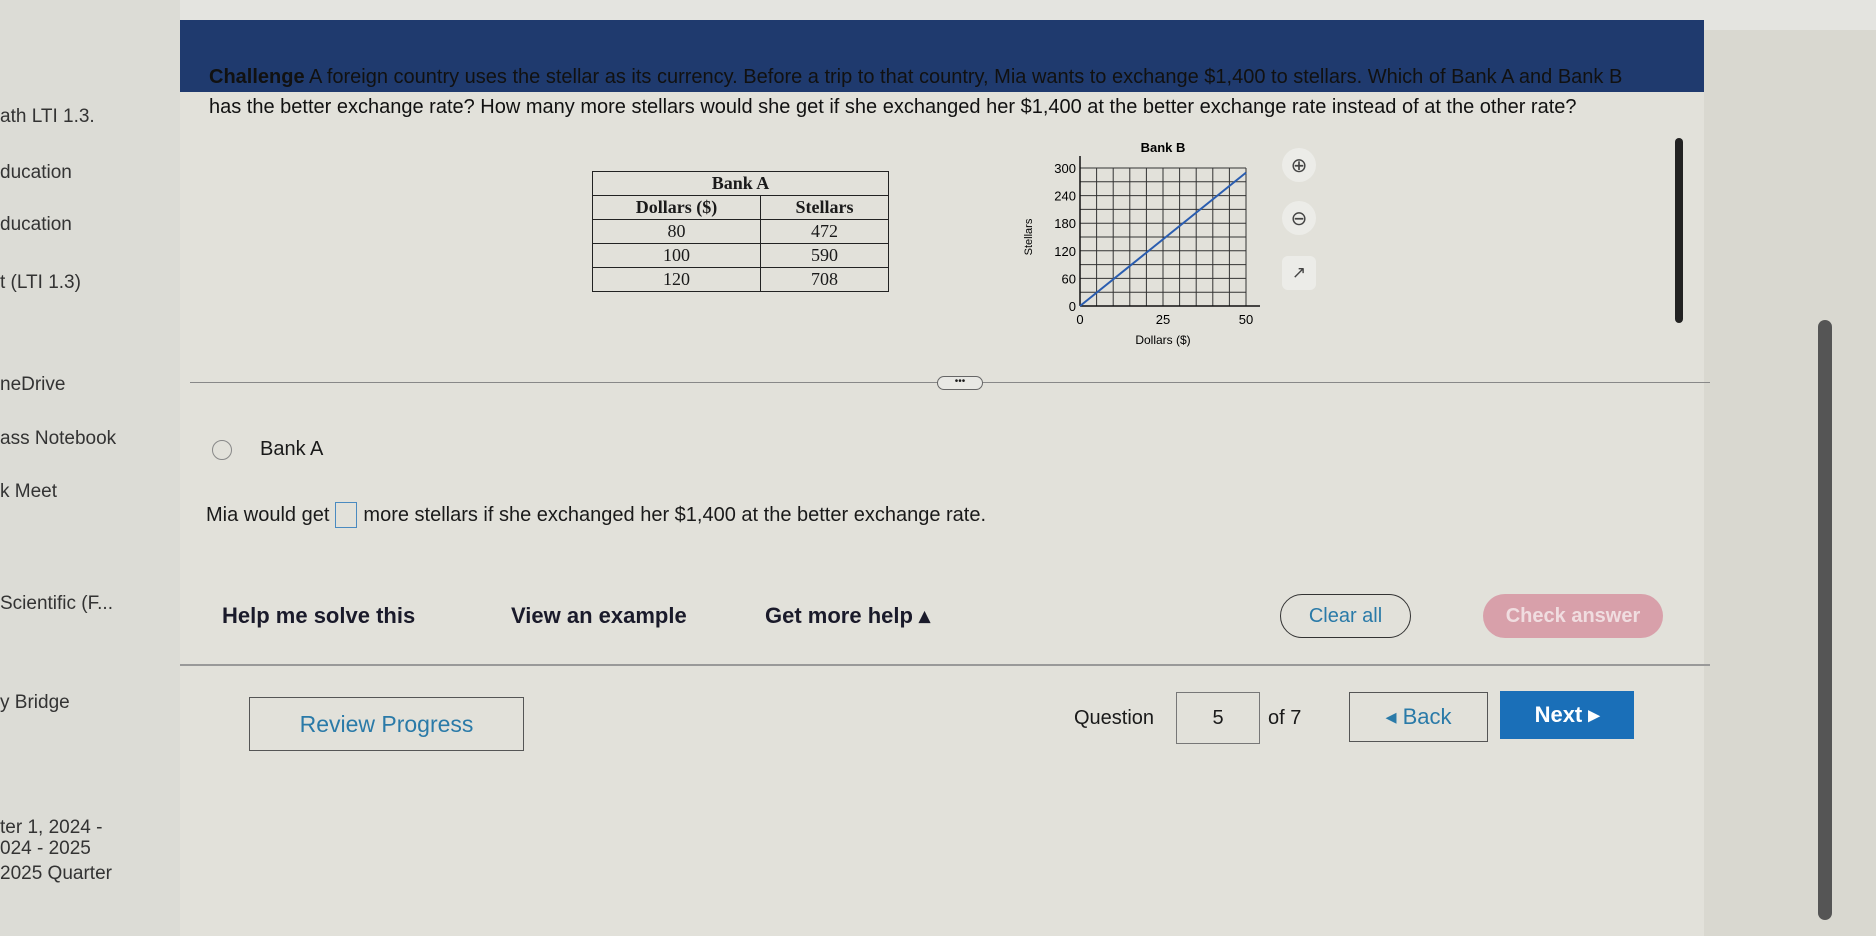 This screenshot has height=936, width=1876. I want to click on col-header: Stellars, so click(824, 207).